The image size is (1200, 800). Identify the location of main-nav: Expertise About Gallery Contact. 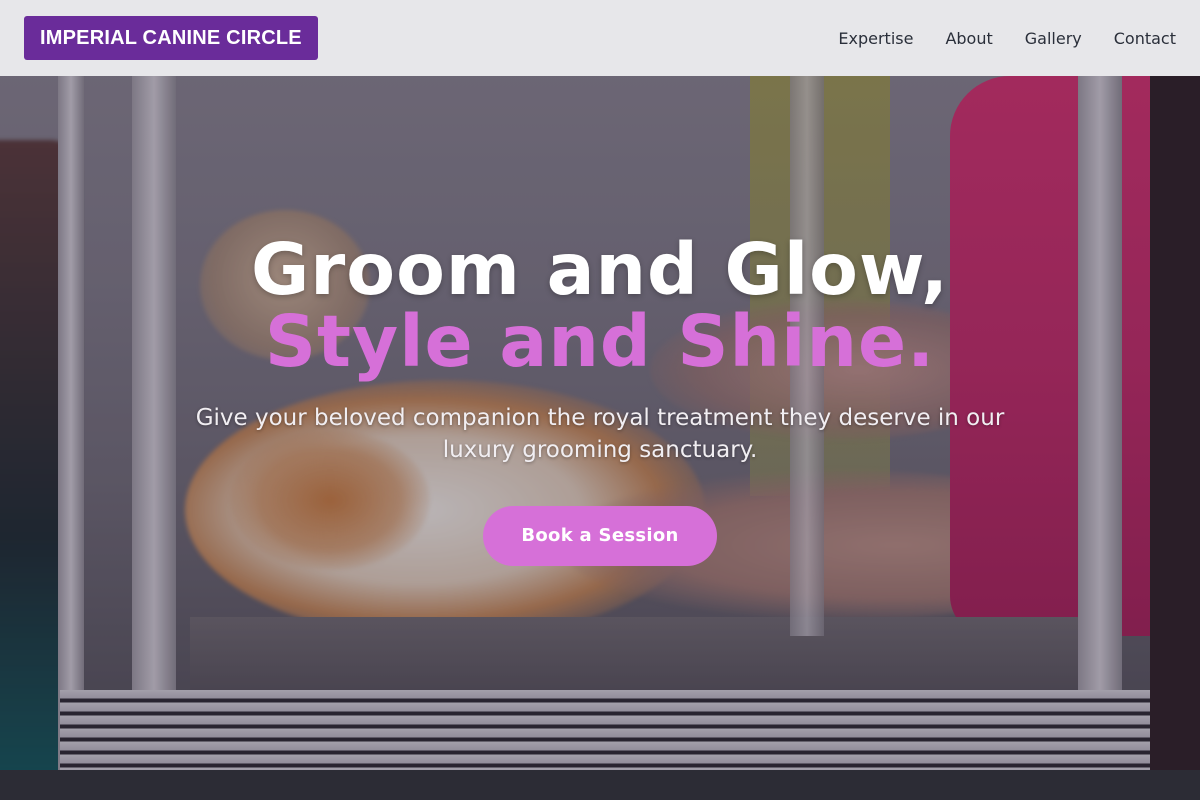
(1007, 38).